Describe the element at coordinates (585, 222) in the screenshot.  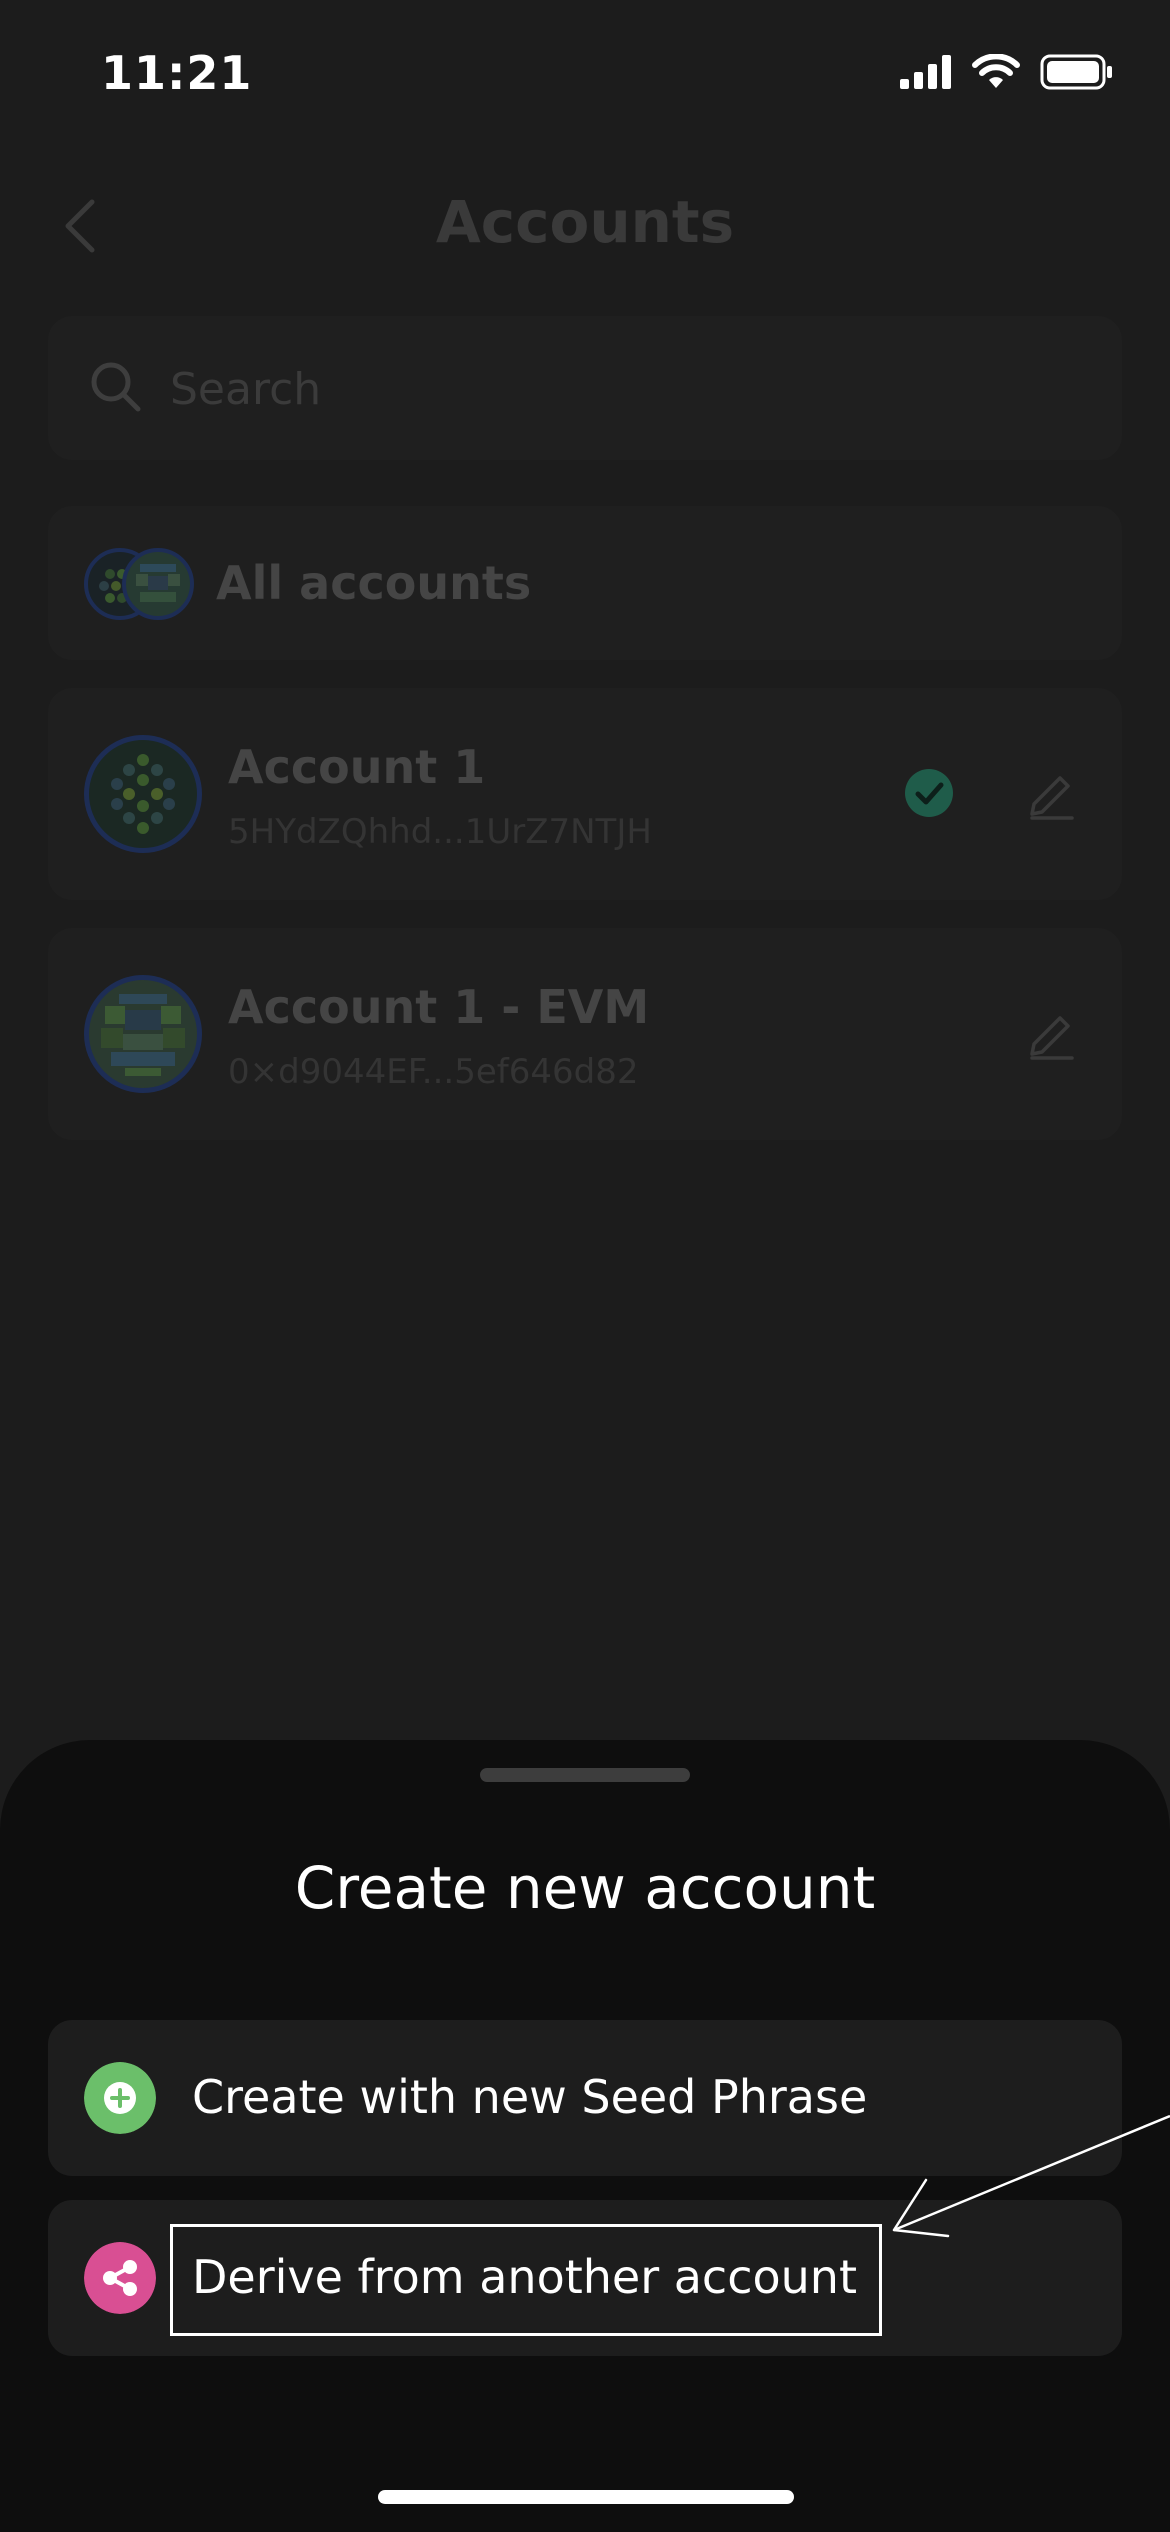
I see `page-title: Accounts` at that location.